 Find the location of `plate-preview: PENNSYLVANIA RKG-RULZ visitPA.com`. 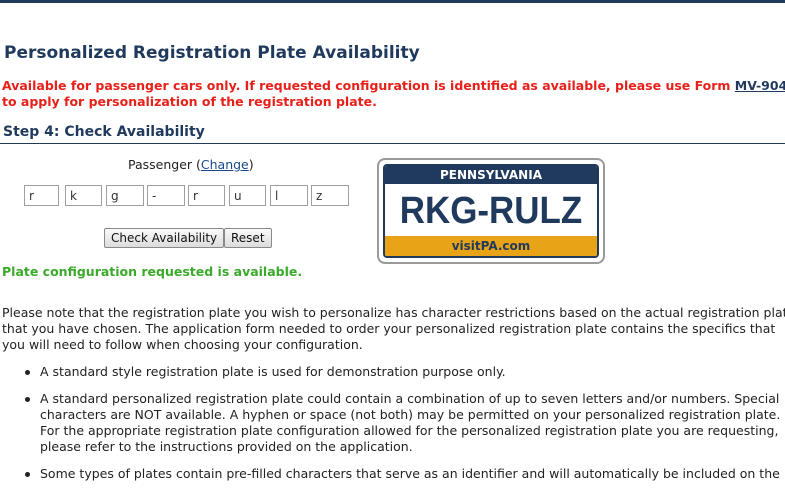

plate-preview: PENNSYLVANIA RKG-RULZ visitPA.com is located at coordinates (491, 211).